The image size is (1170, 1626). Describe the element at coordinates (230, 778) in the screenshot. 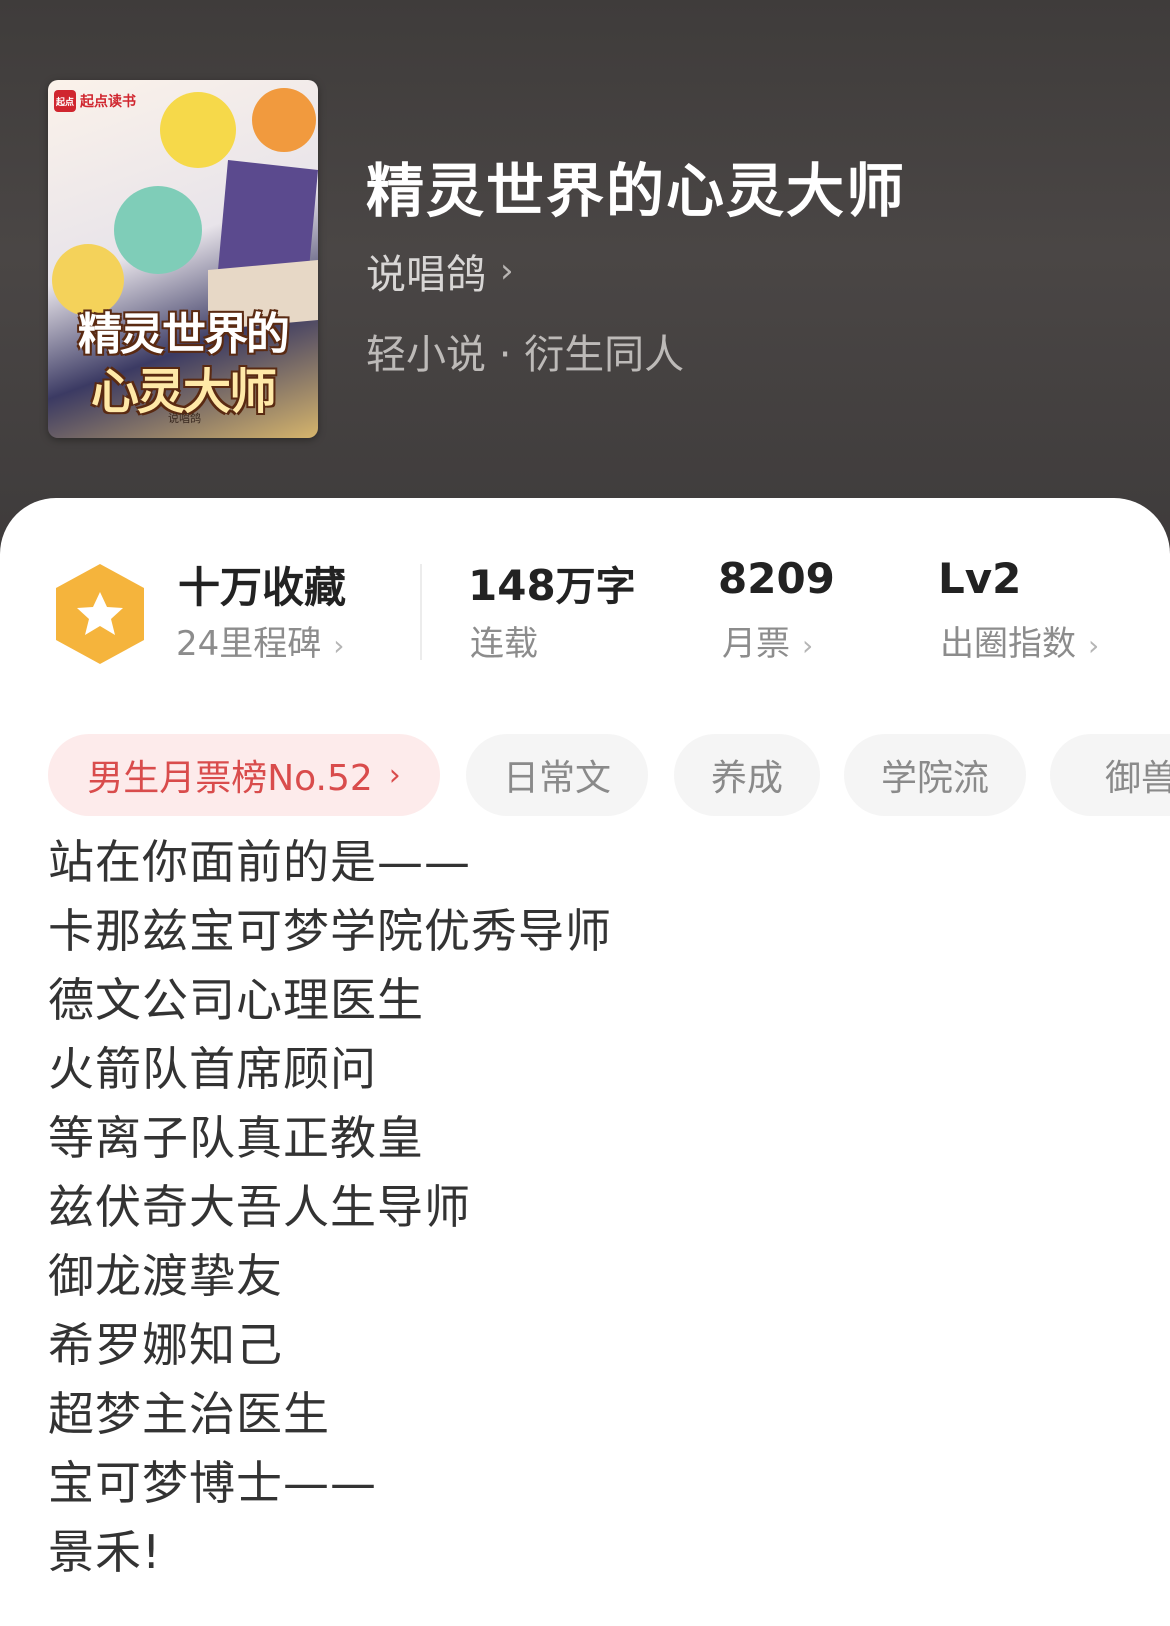

I see `rank-tag-label: 男生月票榜No.52` at that location.